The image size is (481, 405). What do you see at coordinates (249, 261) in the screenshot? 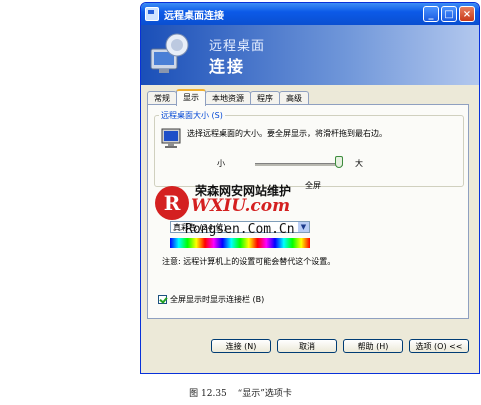
I see `color-note: 注意: 远程计算机上的设置可能会替代这个设置。` at bounding box center [249, 261].